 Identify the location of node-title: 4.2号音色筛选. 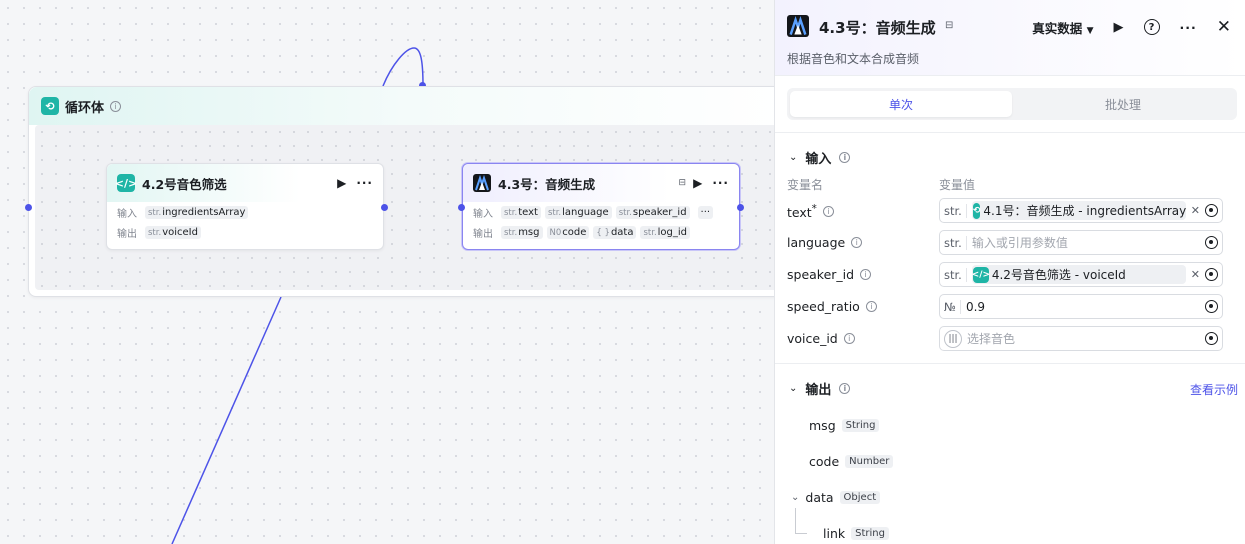
(184, 184).